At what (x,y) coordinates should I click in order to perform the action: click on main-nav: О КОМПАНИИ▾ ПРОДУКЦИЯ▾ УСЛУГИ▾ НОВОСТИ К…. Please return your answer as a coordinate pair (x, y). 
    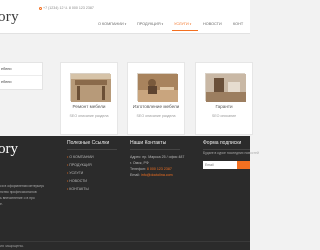
    Looking at the image, I should click on (125, 25).